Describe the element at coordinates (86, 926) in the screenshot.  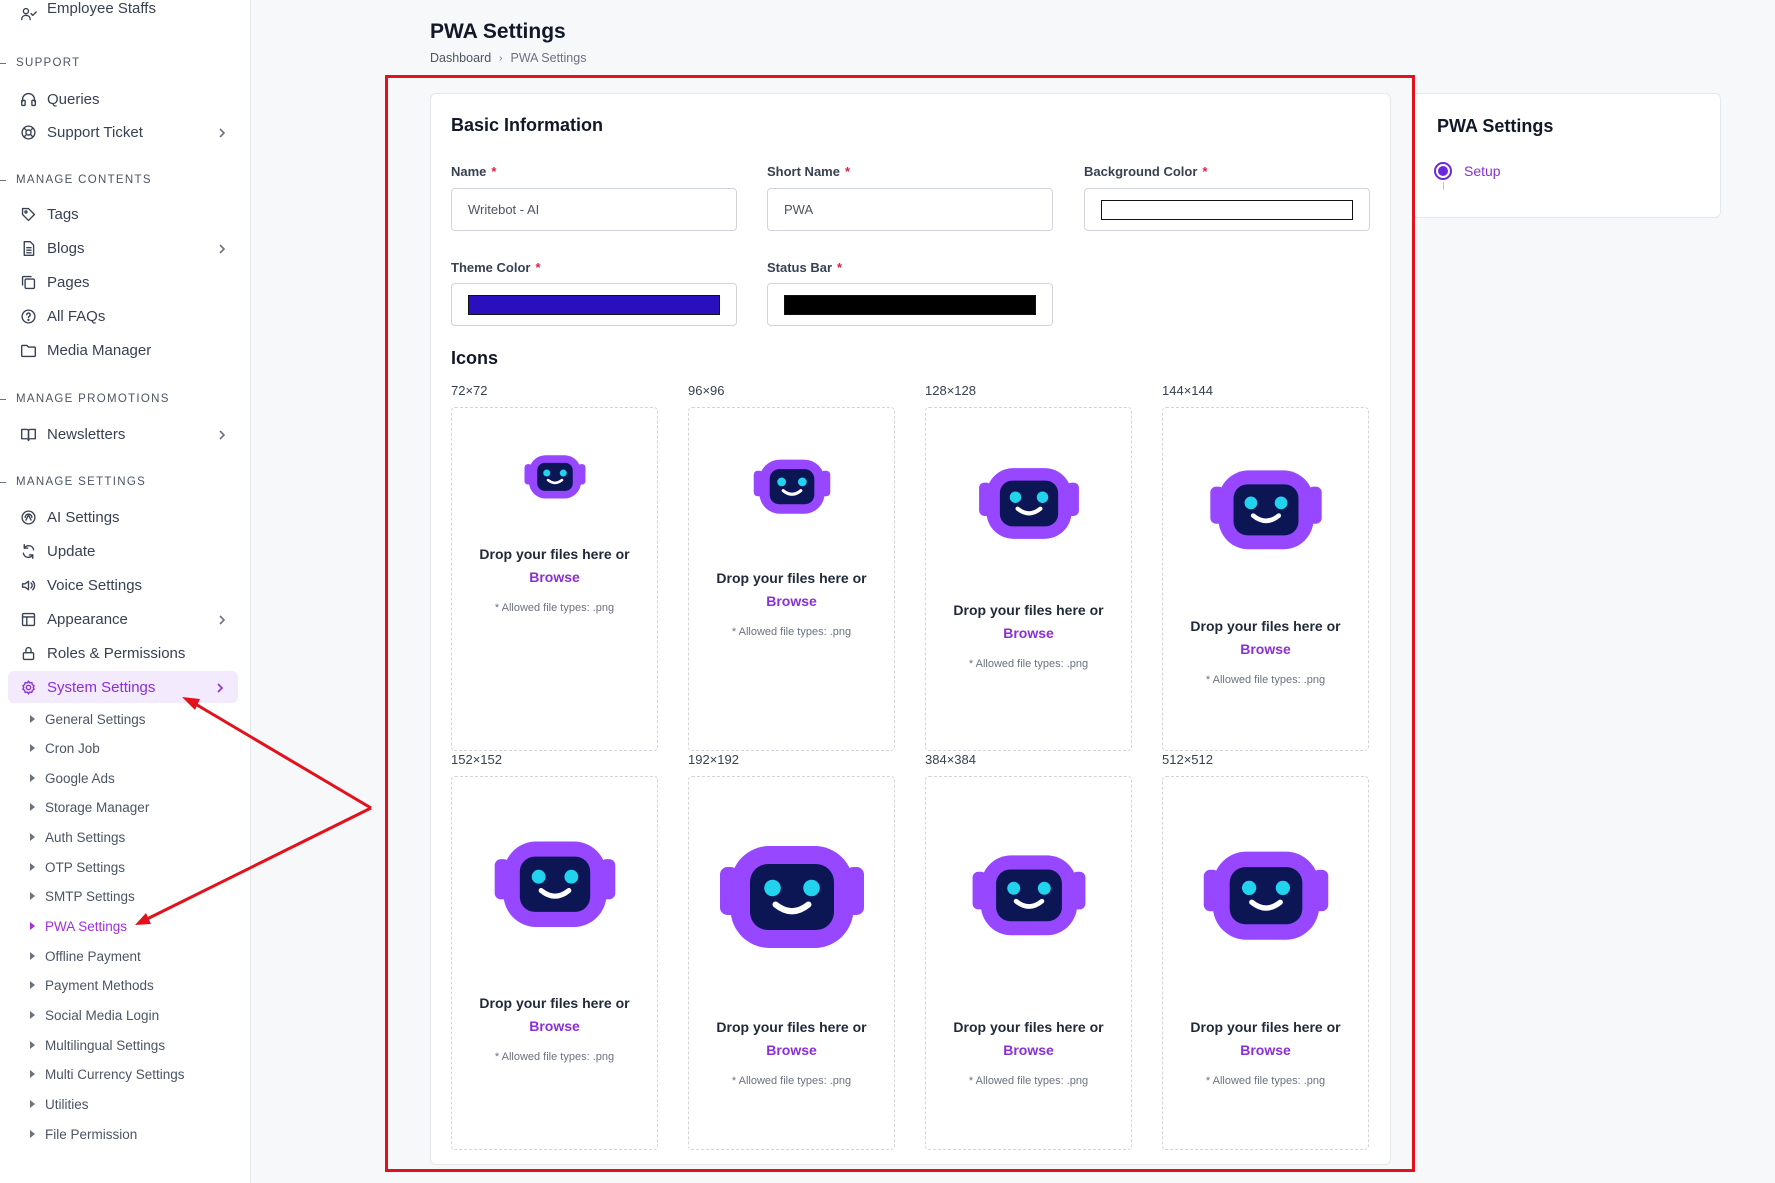
I see `submenu-label: PWA Settings` at that location.